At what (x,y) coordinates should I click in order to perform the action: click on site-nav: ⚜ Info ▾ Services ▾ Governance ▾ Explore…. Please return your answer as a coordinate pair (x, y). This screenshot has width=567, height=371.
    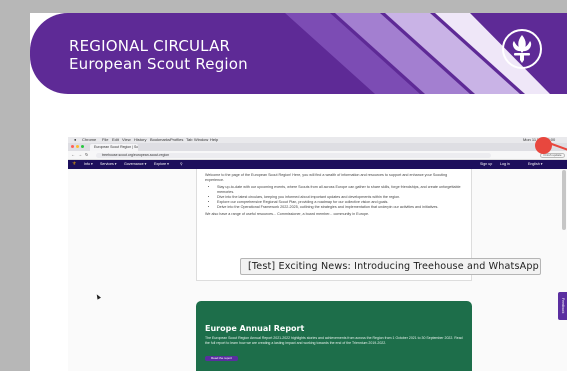
    Looking at the image, I should click on (317, 164).